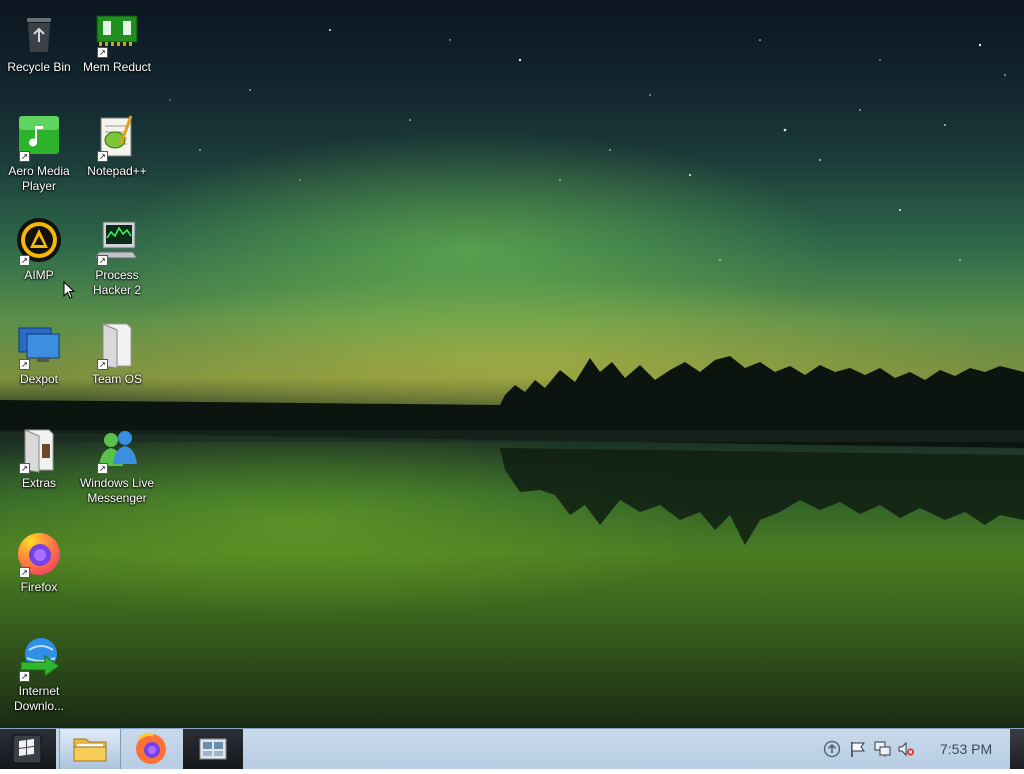 The width and height of the screenshot is (1024, 774). What do you see at coordinates (39, 67) in the screenshot?
I see `icon-label: Recycle Bin` at bounding box center [39, 67].